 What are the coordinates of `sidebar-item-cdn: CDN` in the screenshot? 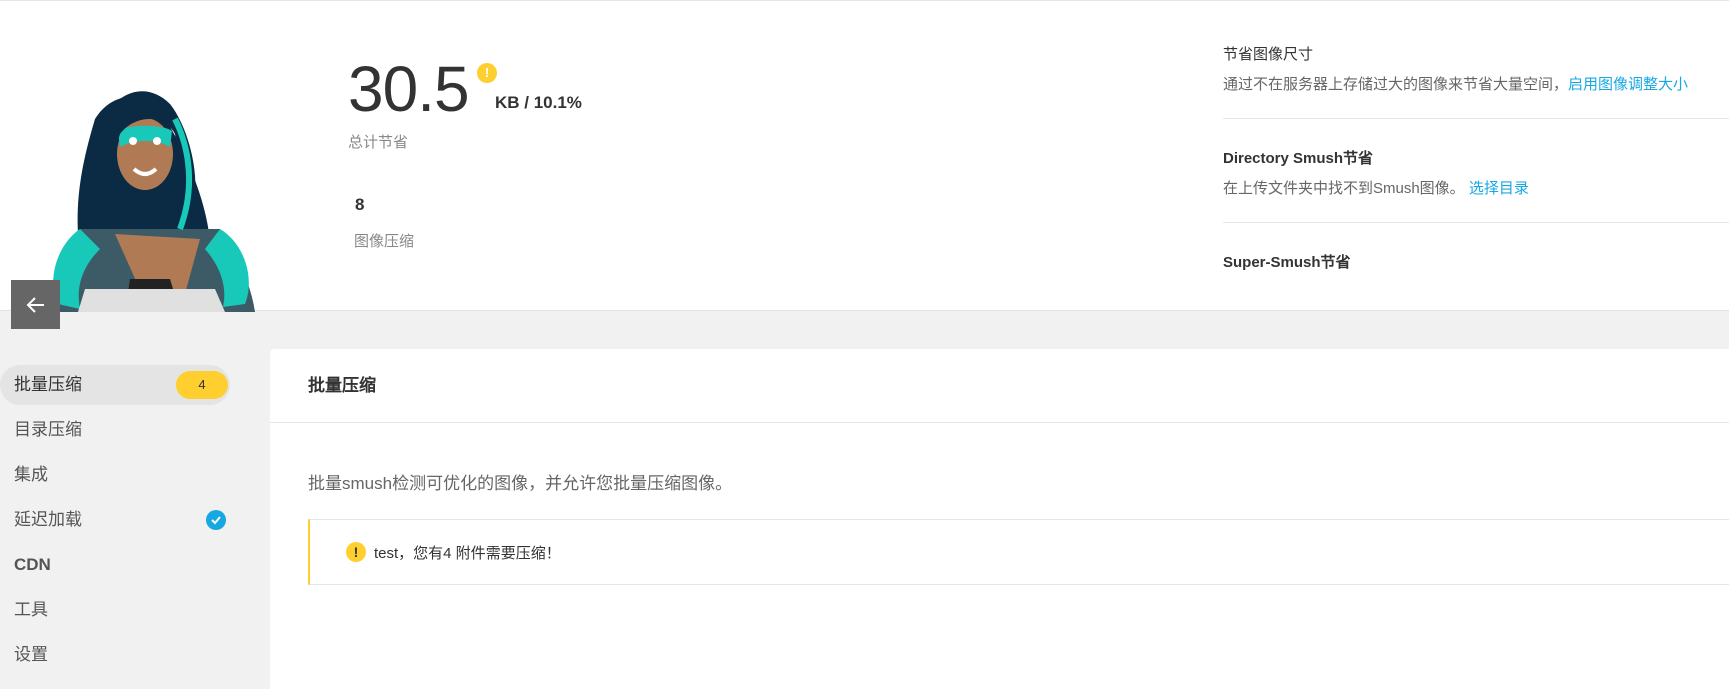 It's located at (115, 564).